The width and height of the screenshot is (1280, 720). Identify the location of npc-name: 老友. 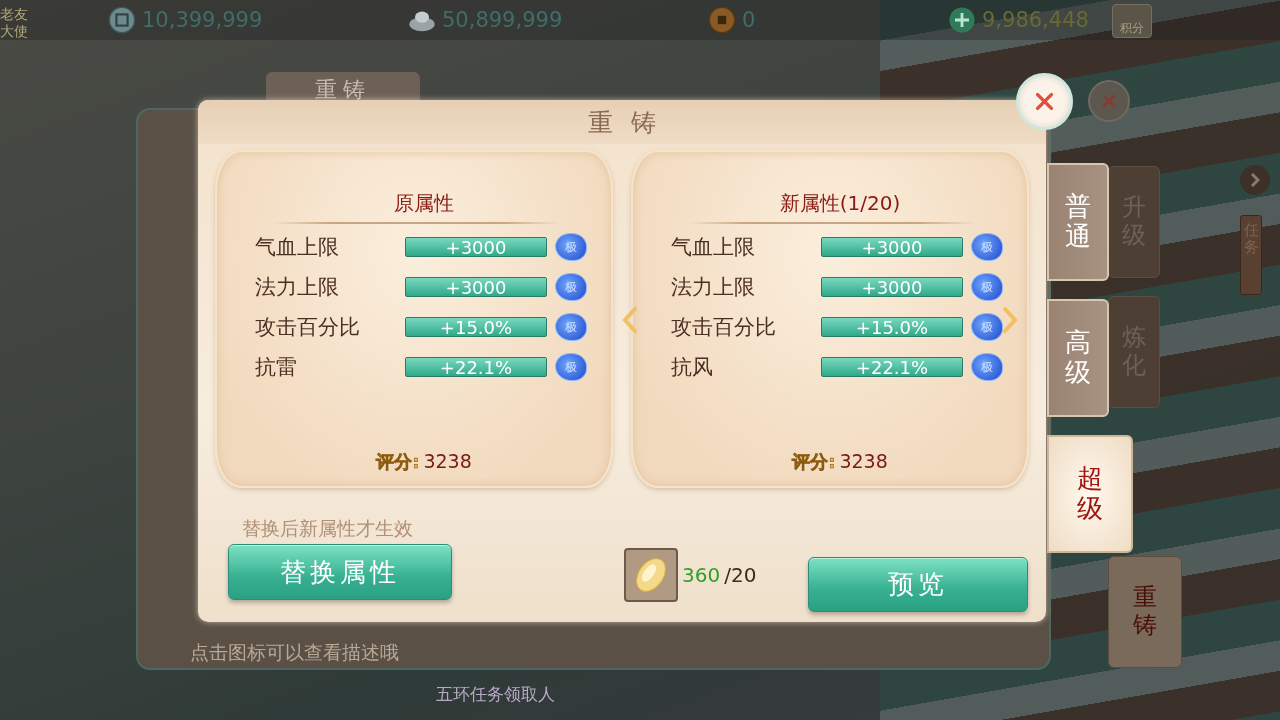
(14, 14).